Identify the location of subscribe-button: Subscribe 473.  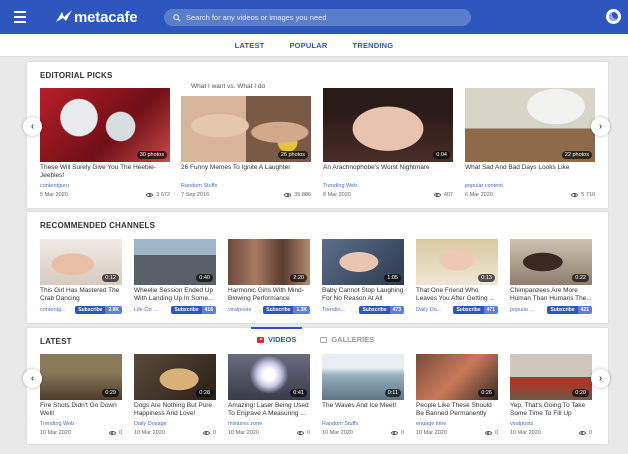
(381, 310).